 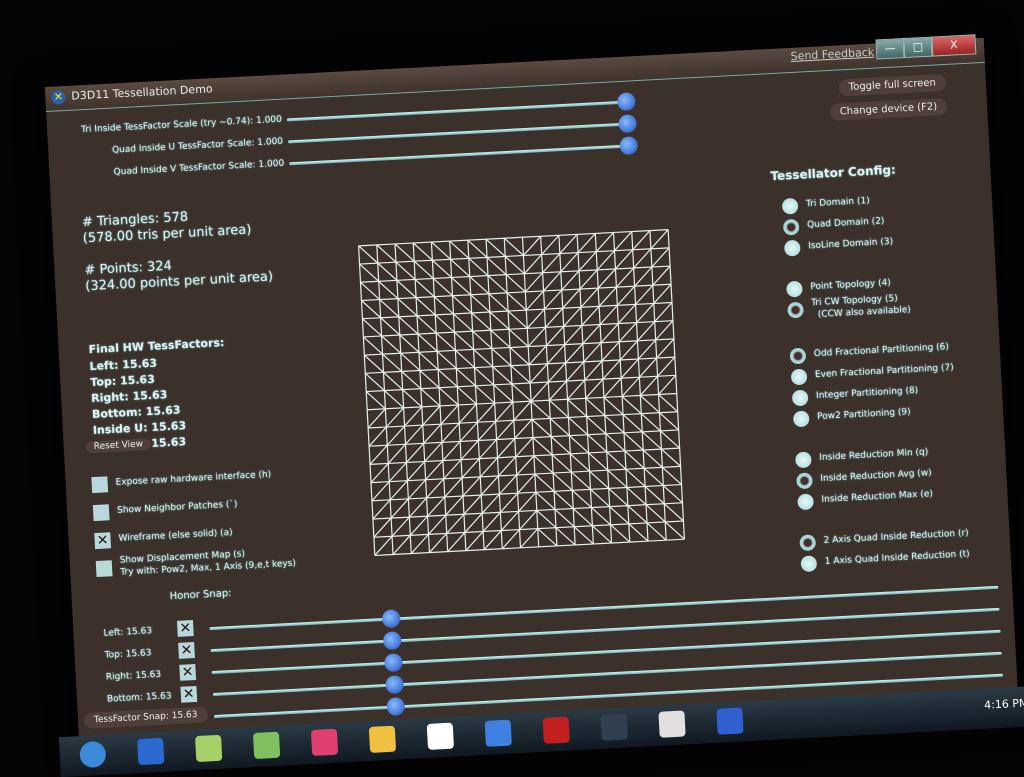 I want to click on steam-icon, so click(x=440, y=736).